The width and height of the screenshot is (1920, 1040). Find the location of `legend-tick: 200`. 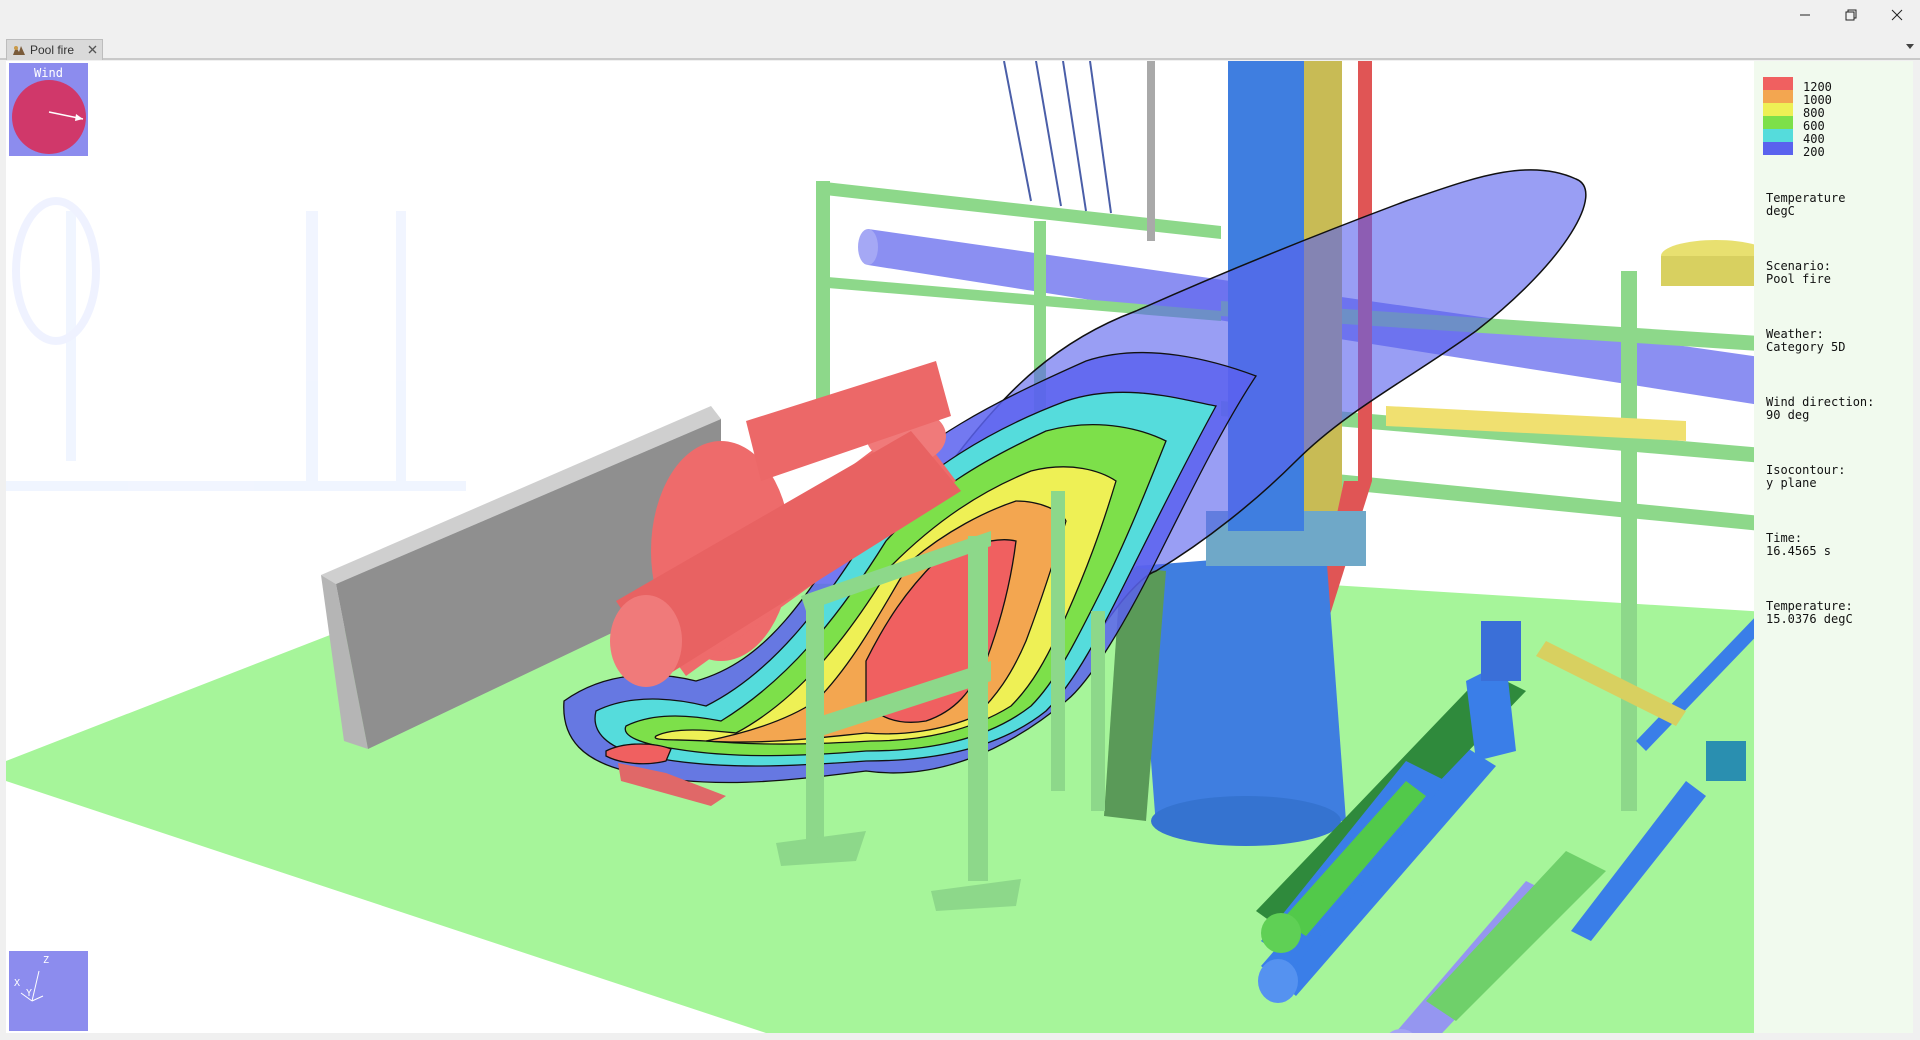

legend-tick: 200 is located at coordinates (1817, 152).